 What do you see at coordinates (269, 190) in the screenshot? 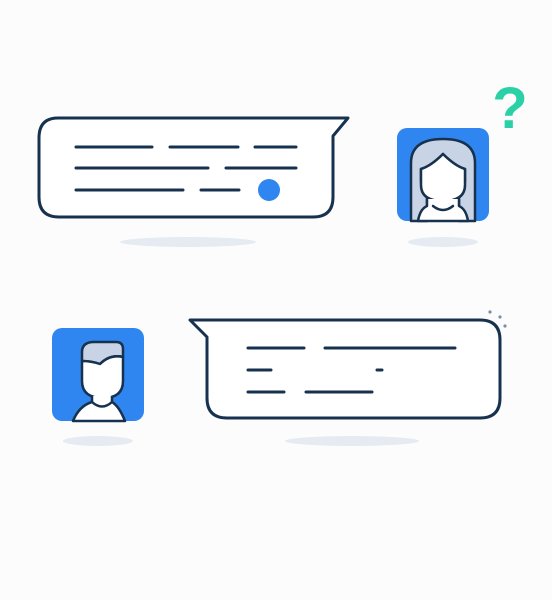
I see `unread-dot-icon` at bounding box center [269, 190].